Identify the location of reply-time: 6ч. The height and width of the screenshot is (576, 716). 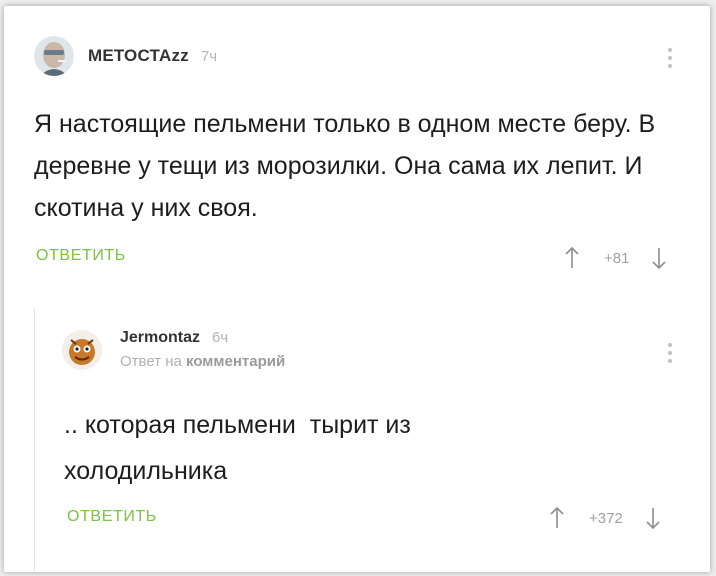
(220, 337).